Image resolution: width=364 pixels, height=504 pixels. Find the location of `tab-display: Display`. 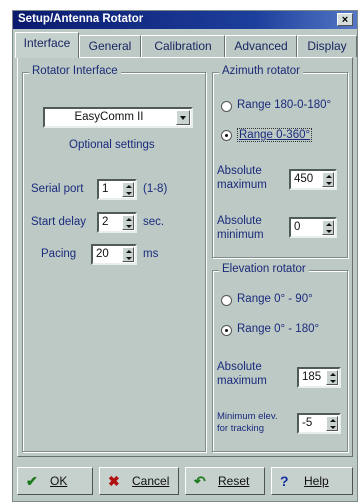

tab-display: Display is located at coordinates (327, 46).